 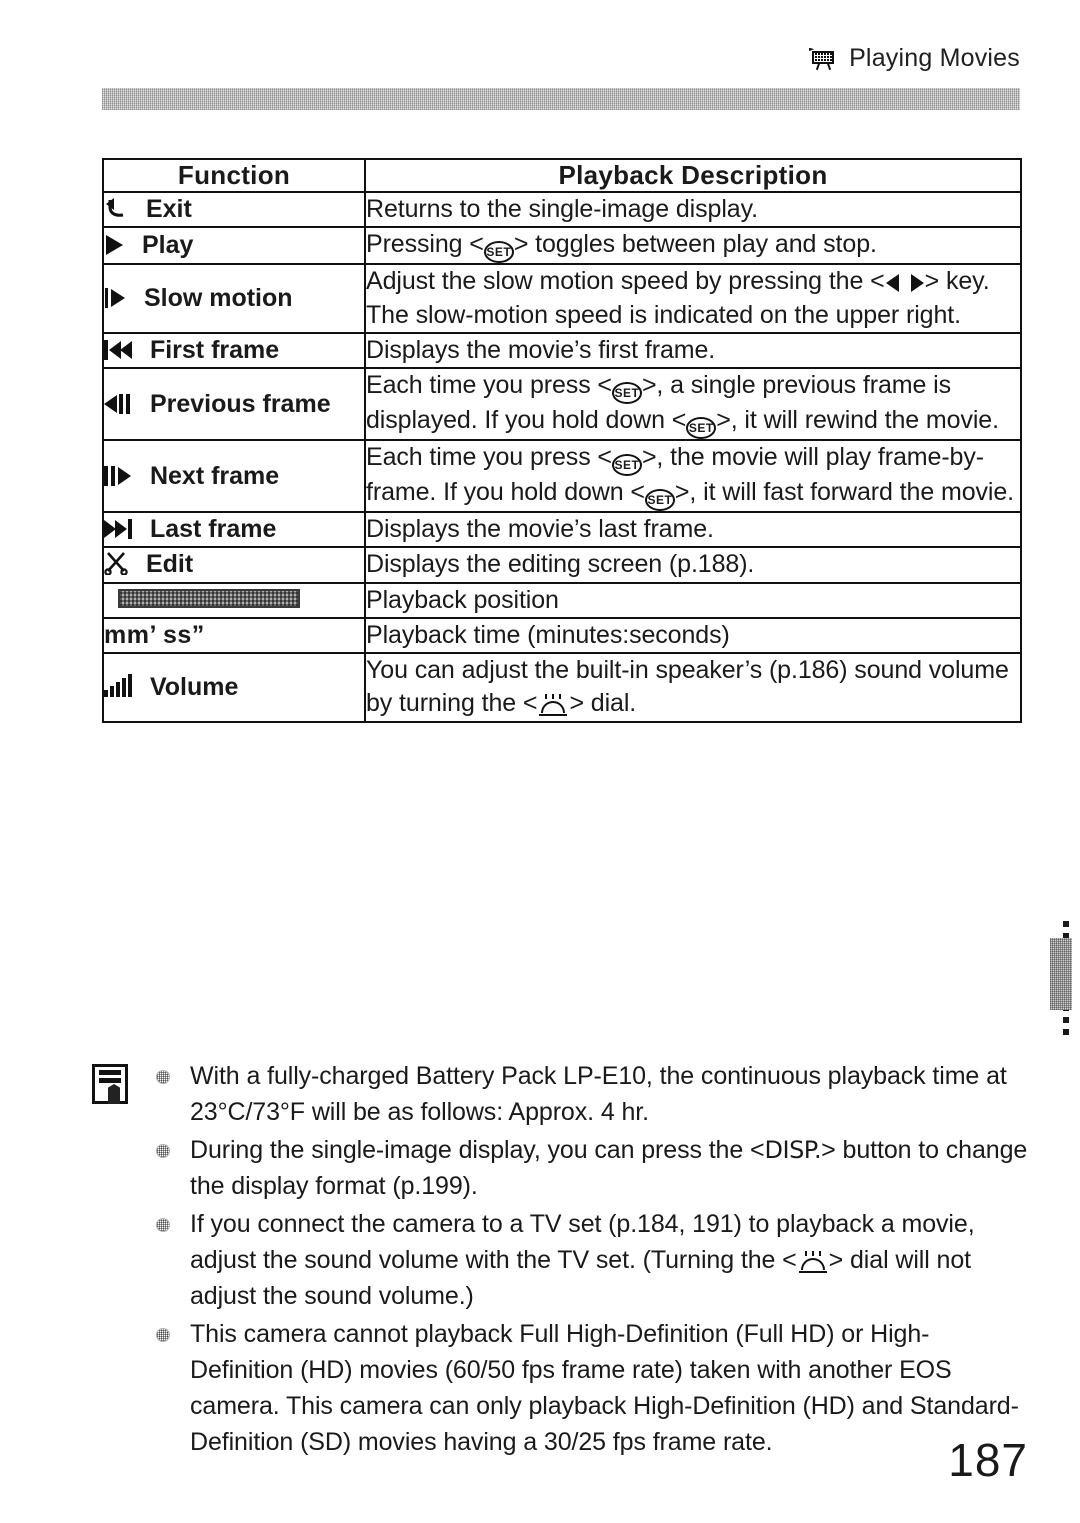 What do you see at coordinates (693, 529) in the screenshot?
I see `description-cell-last-frame: Displays the movie’s last frame.` at bounding box center [693, 529].